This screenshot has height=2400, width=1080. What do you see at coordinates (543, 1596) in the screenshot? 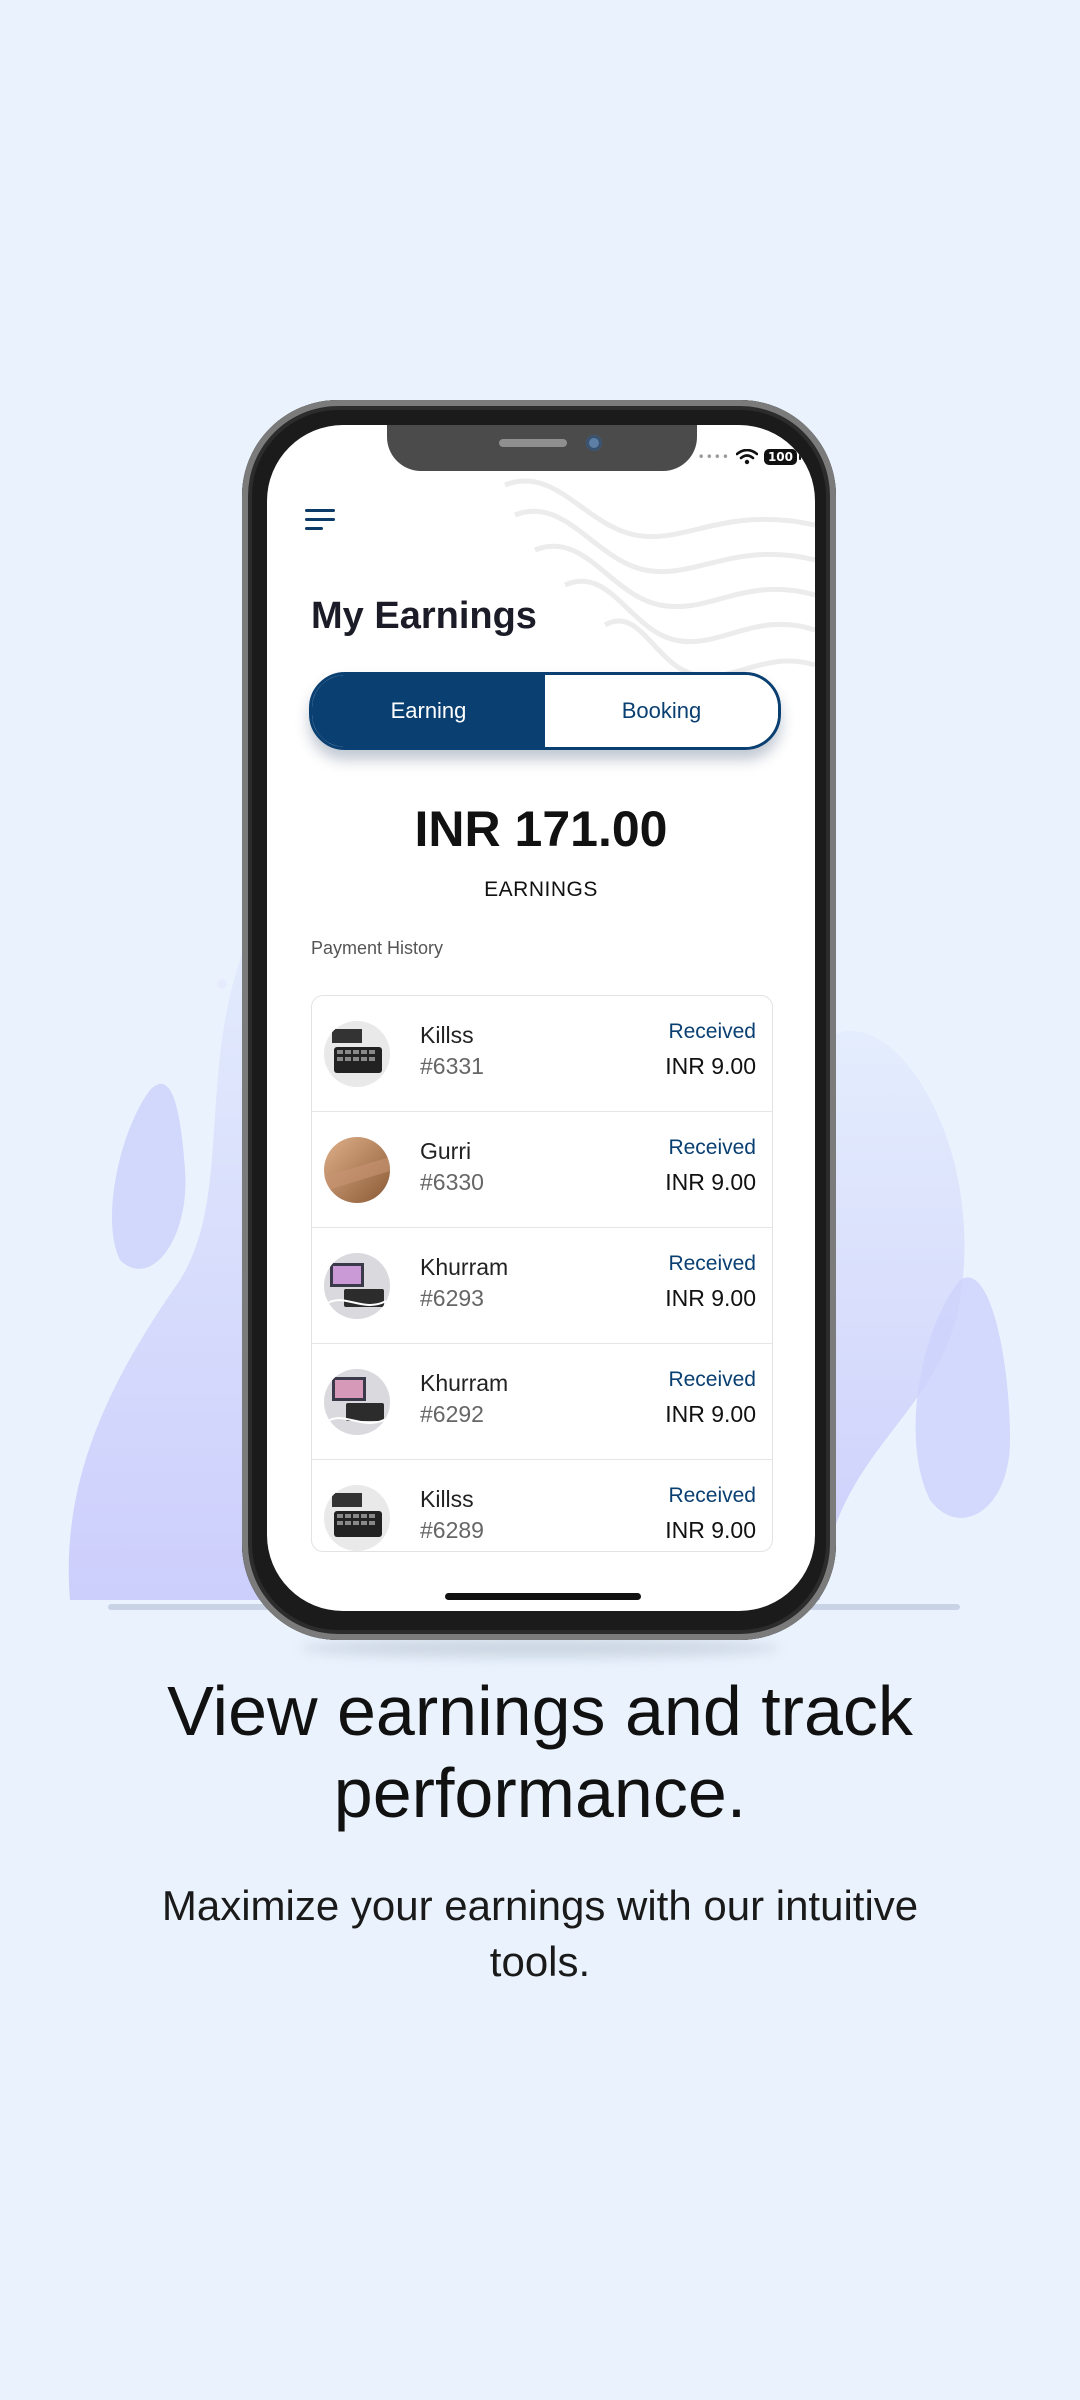
I see `home-indicator` at bounding box center [543, 1596].